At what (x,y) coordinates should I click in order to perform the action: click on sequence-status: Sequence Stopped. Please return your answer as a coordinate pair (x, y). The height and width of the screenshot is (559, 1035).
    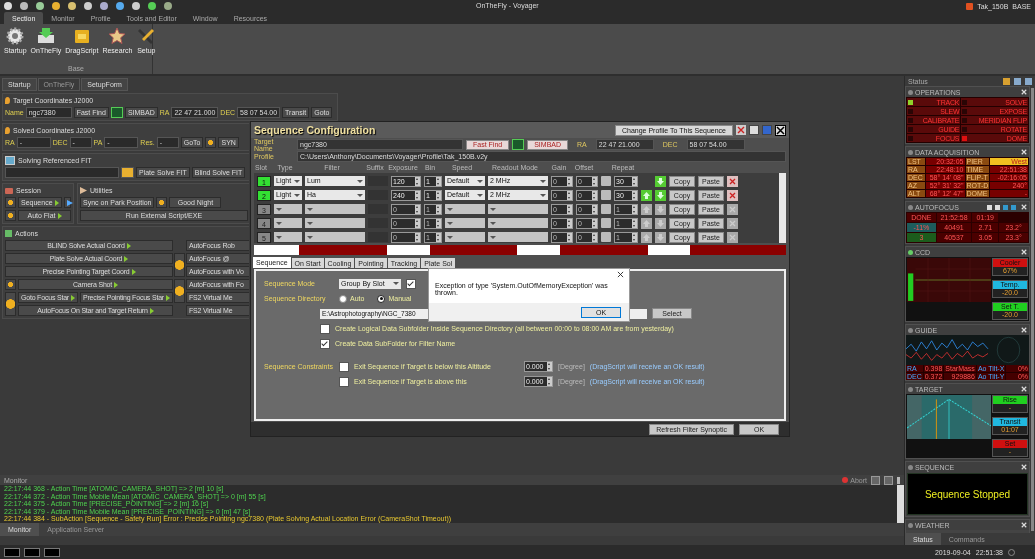
    Looking at the image, I should click on (967, 494).